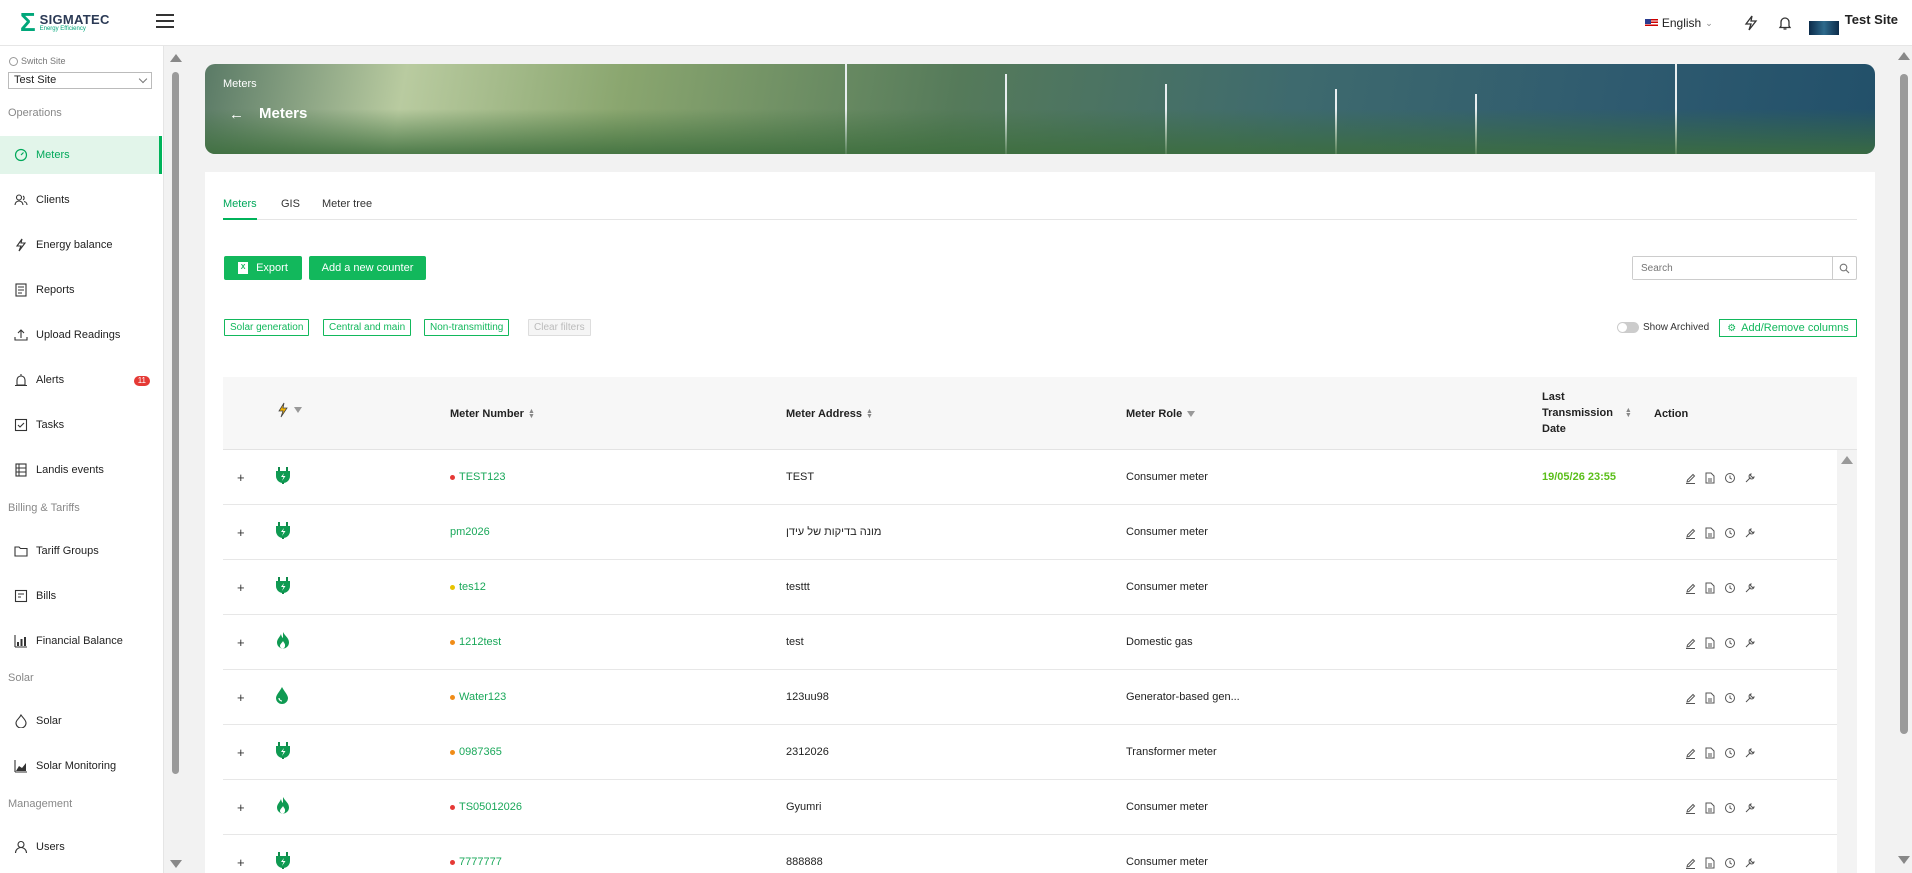 This screenshot has width=1912, height=873. Describe the element at coordinates (477, 477) in the screenshot. I see `meter-number-link: TEST123` at that location.